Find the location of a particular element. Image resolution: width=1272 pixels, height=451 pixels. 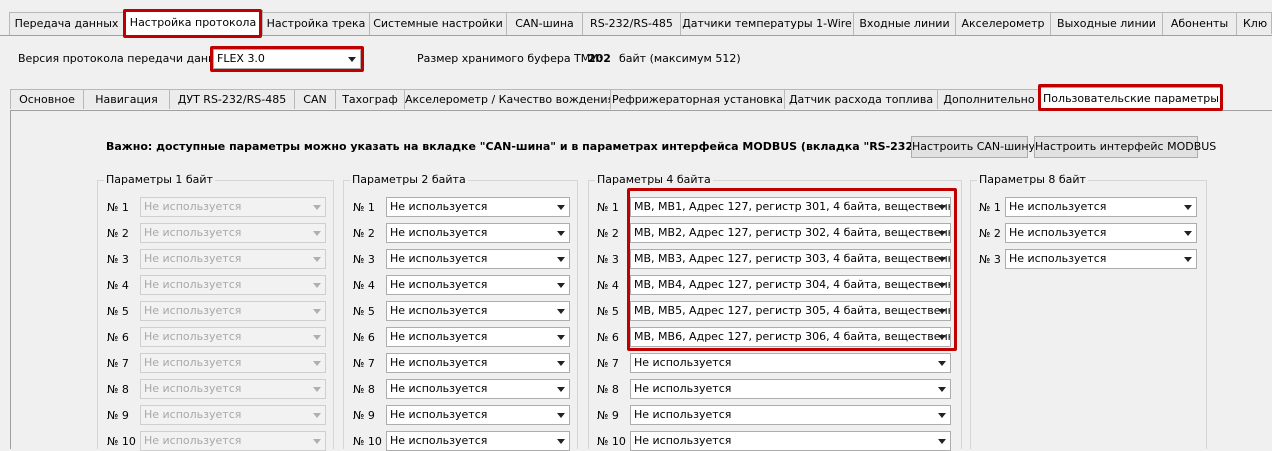

subtab-main: Основное is located at coordinates (47, 99).